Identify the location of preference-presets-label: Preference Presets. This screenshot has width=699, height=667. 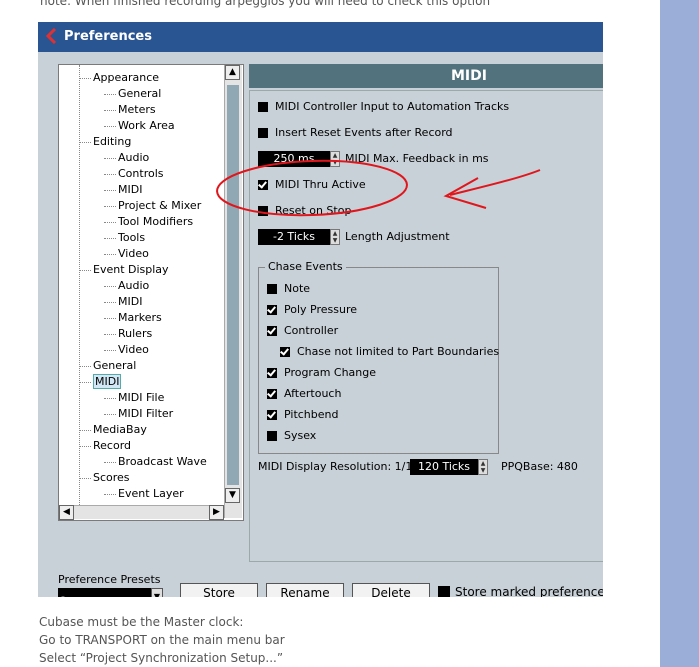
(109, 579).